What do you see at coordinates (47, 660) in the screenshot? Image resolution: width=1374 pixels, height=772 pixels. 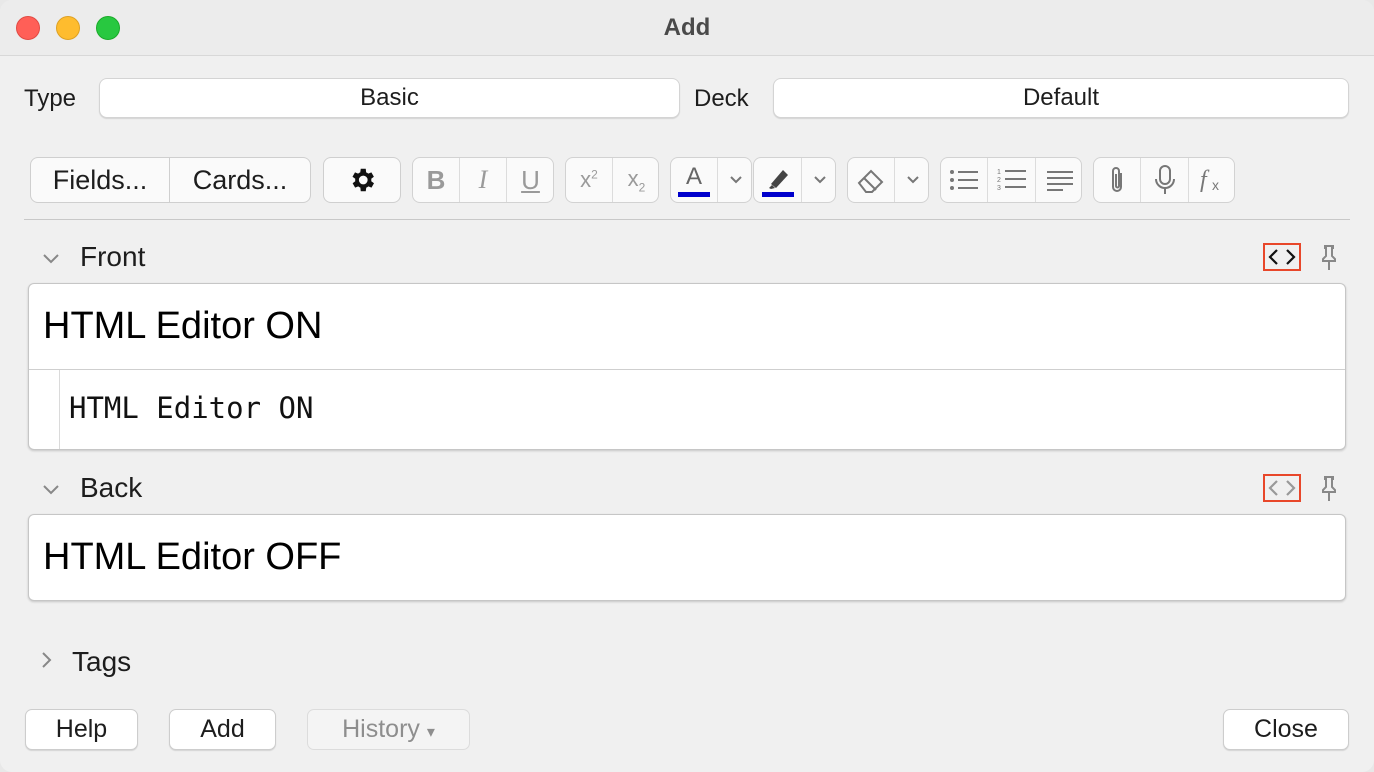 I see `chevron-right-icon` at bounding box center [47, 660].